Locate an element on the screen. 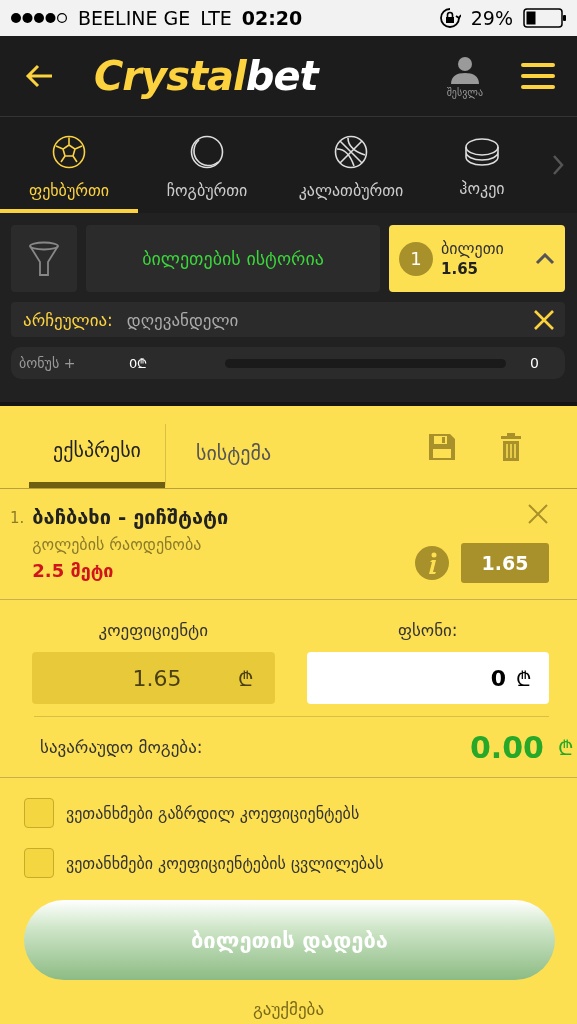 The width and height of the screenshot is (577, 1024). bet-type-tab: ექსპრესი is located at coordinates (97, 447).